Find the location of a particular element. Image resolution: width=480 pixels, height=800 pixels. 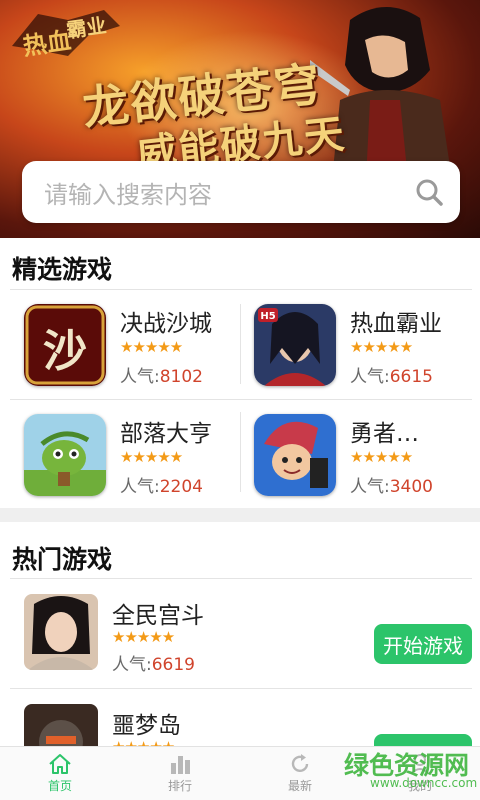

game-icon-quanmin is located at coordinates (61, 632).